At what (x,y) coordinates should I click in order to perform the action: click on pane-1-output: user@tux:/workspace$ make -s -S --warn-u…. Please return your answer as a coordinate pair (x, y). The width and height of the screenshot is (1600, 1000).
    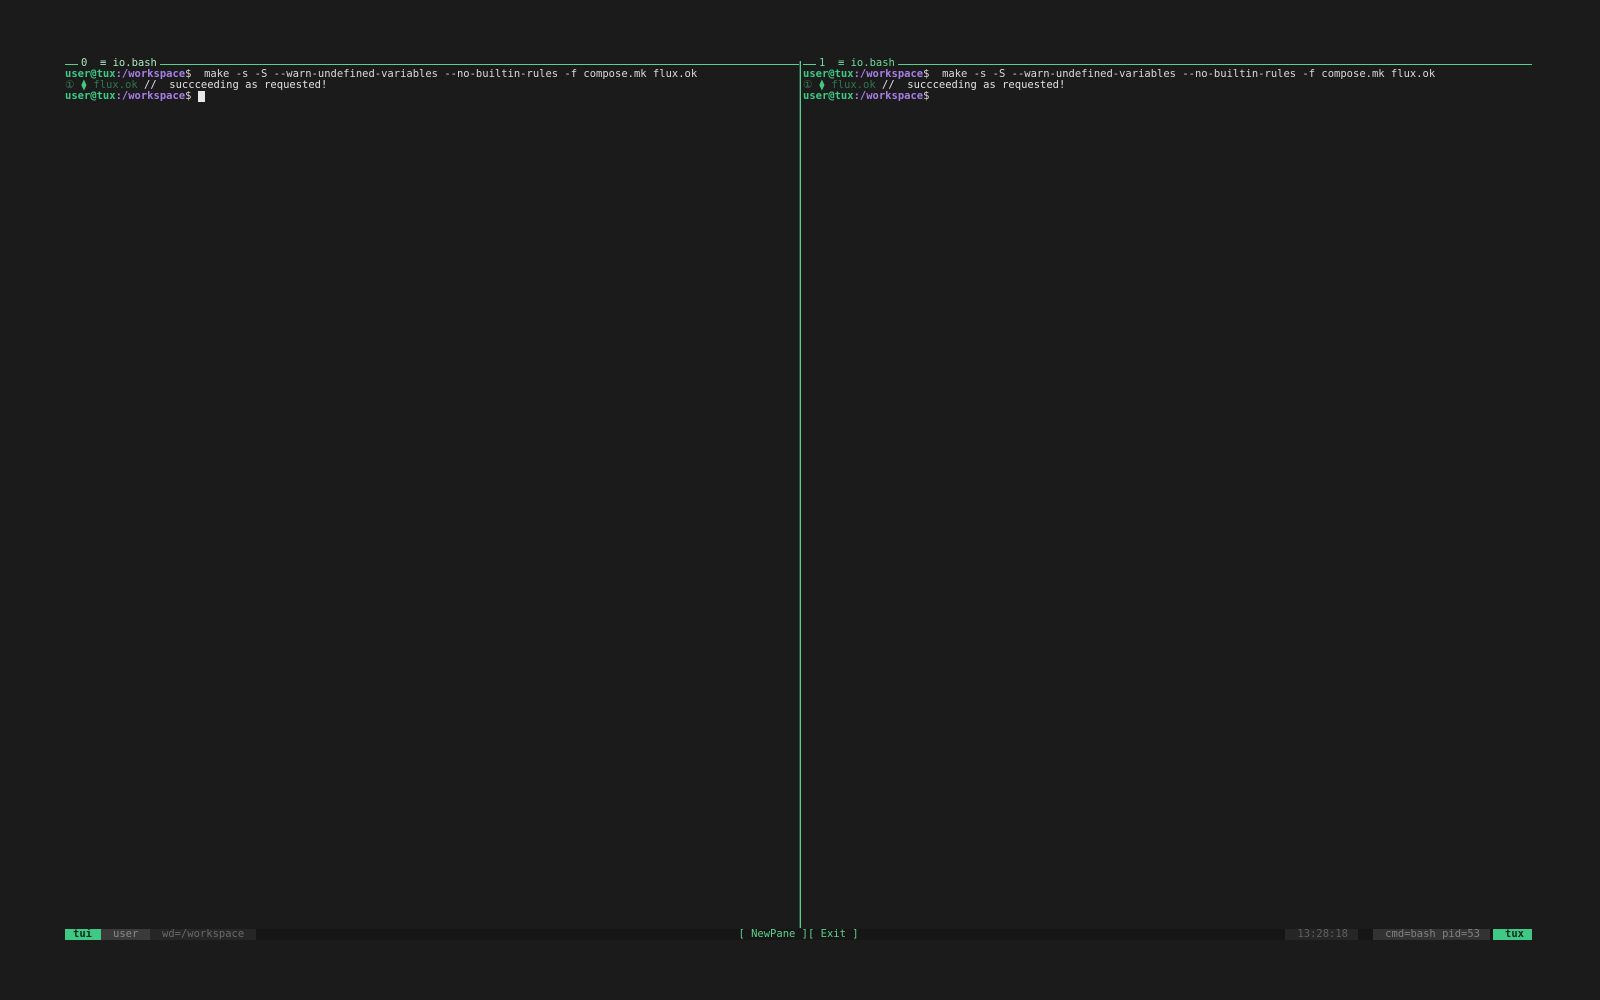
    Looking at the image, I should click on (1167, 85).